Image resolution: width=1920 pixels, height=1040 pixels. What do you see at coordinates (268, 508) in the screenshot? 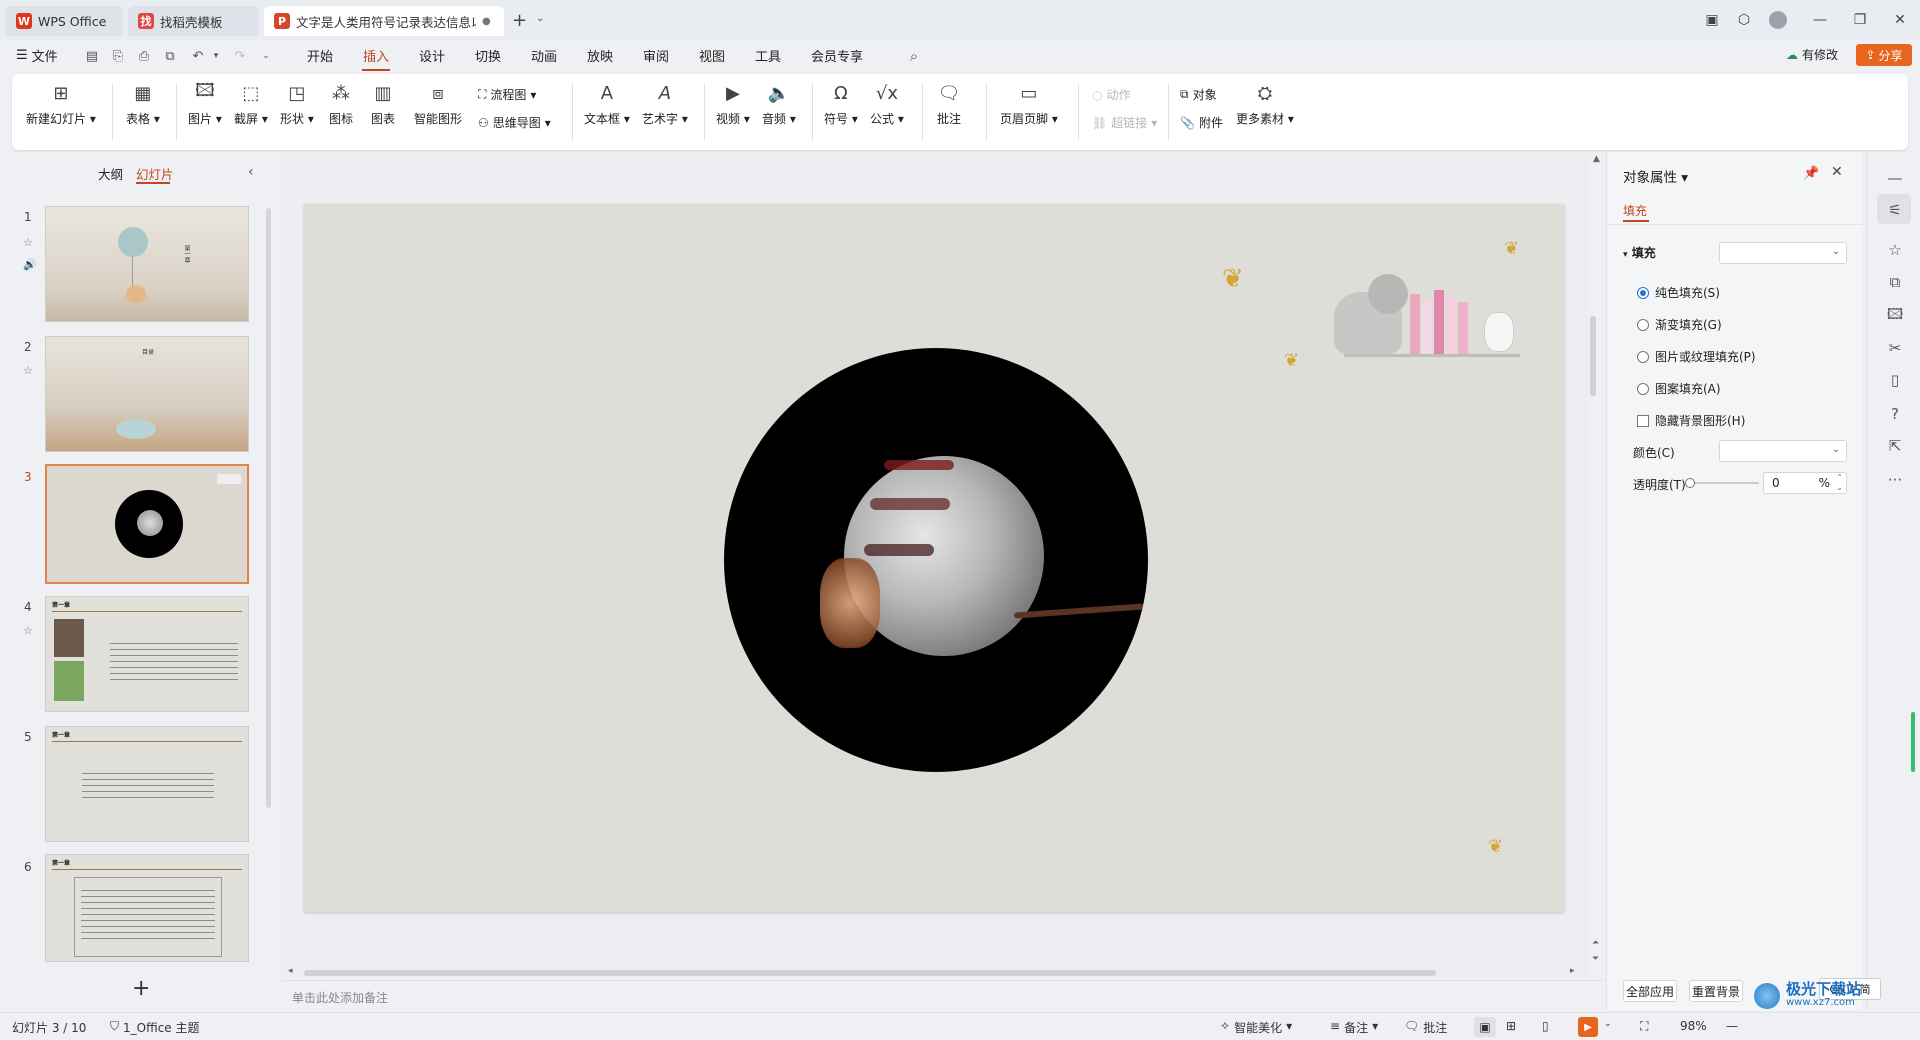
I see `thumbnail-scrollbar` at bounding box center [268, 508].